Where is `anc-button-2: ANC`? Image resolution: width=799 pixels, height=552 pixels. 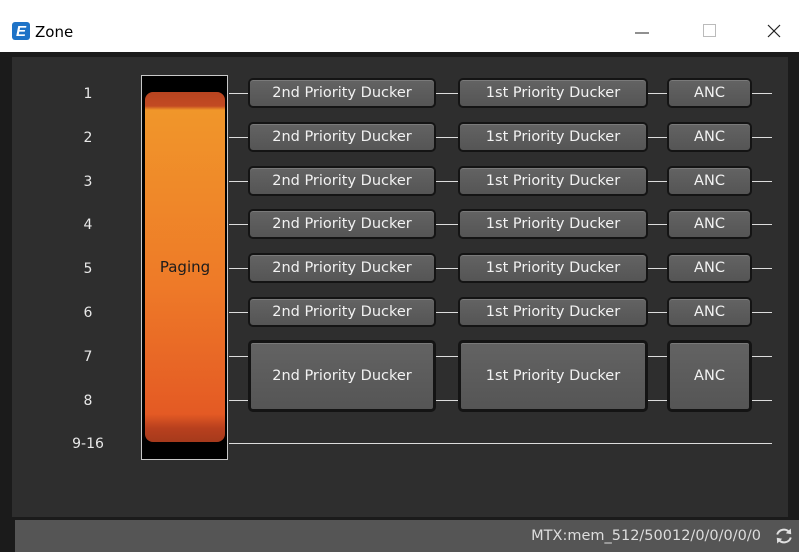 anc-button-2: ANC is located at coordinates (709, 137).